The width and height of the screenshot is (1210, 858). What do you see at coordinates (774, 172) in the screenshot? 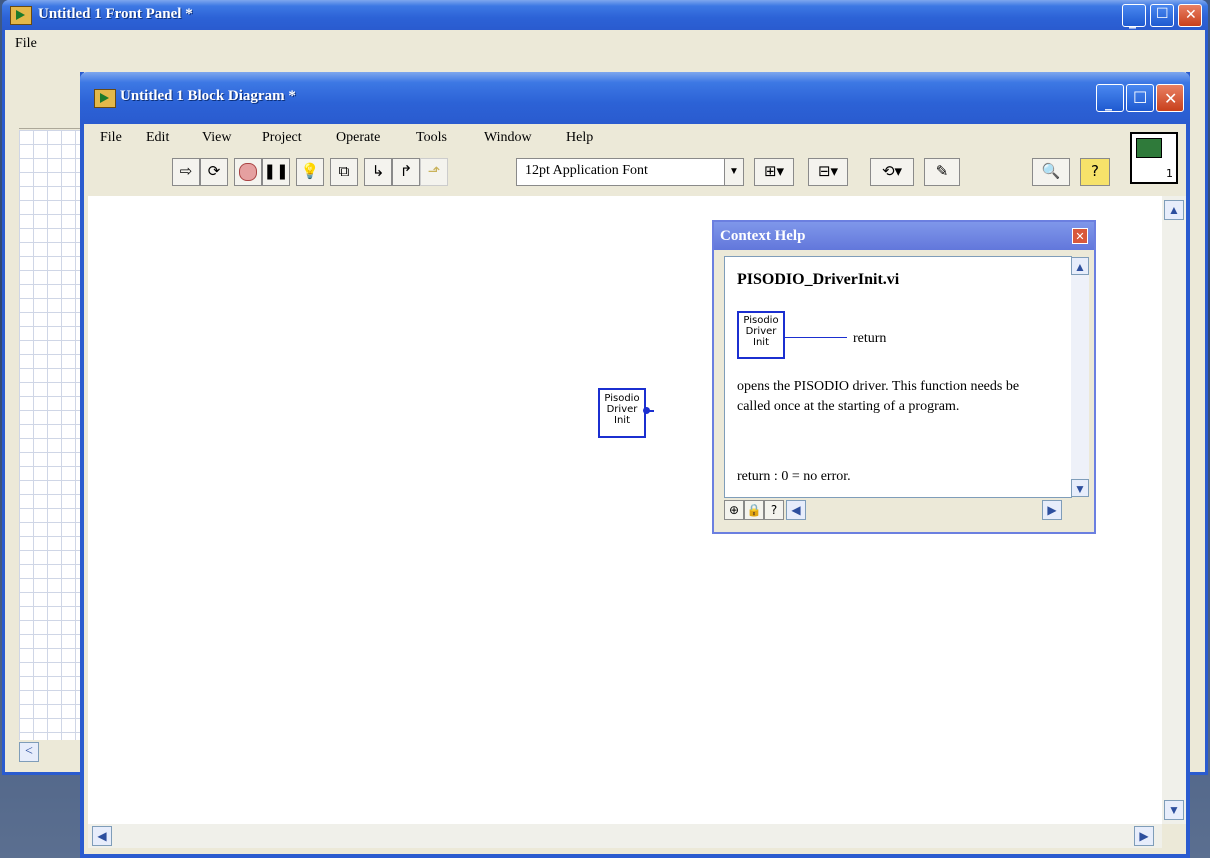
I see `align-objects-icon: ⊞▾` at bounding box center [774, 172].